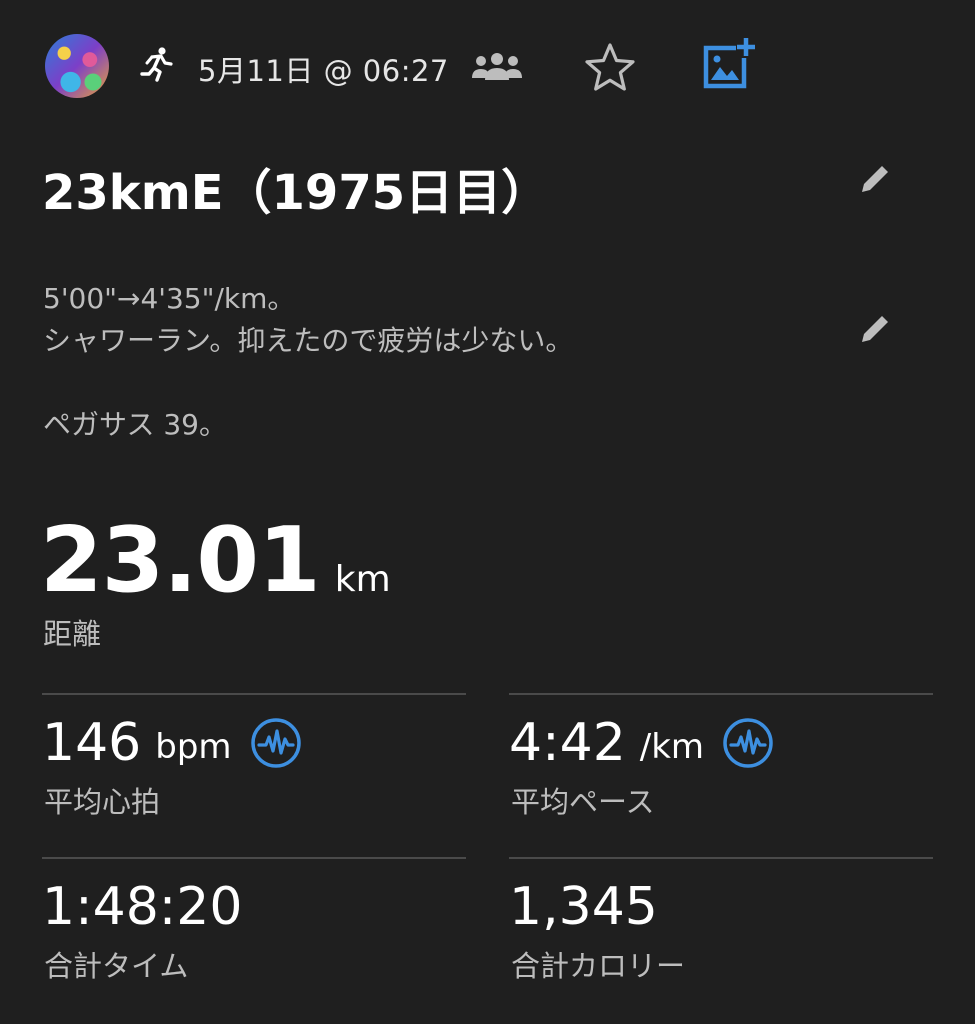 The width and height of the screenshot is (975, 1024). Describe the element at coordinates (156, 64) in the screenshot. I see `running-person-icon` at that location.